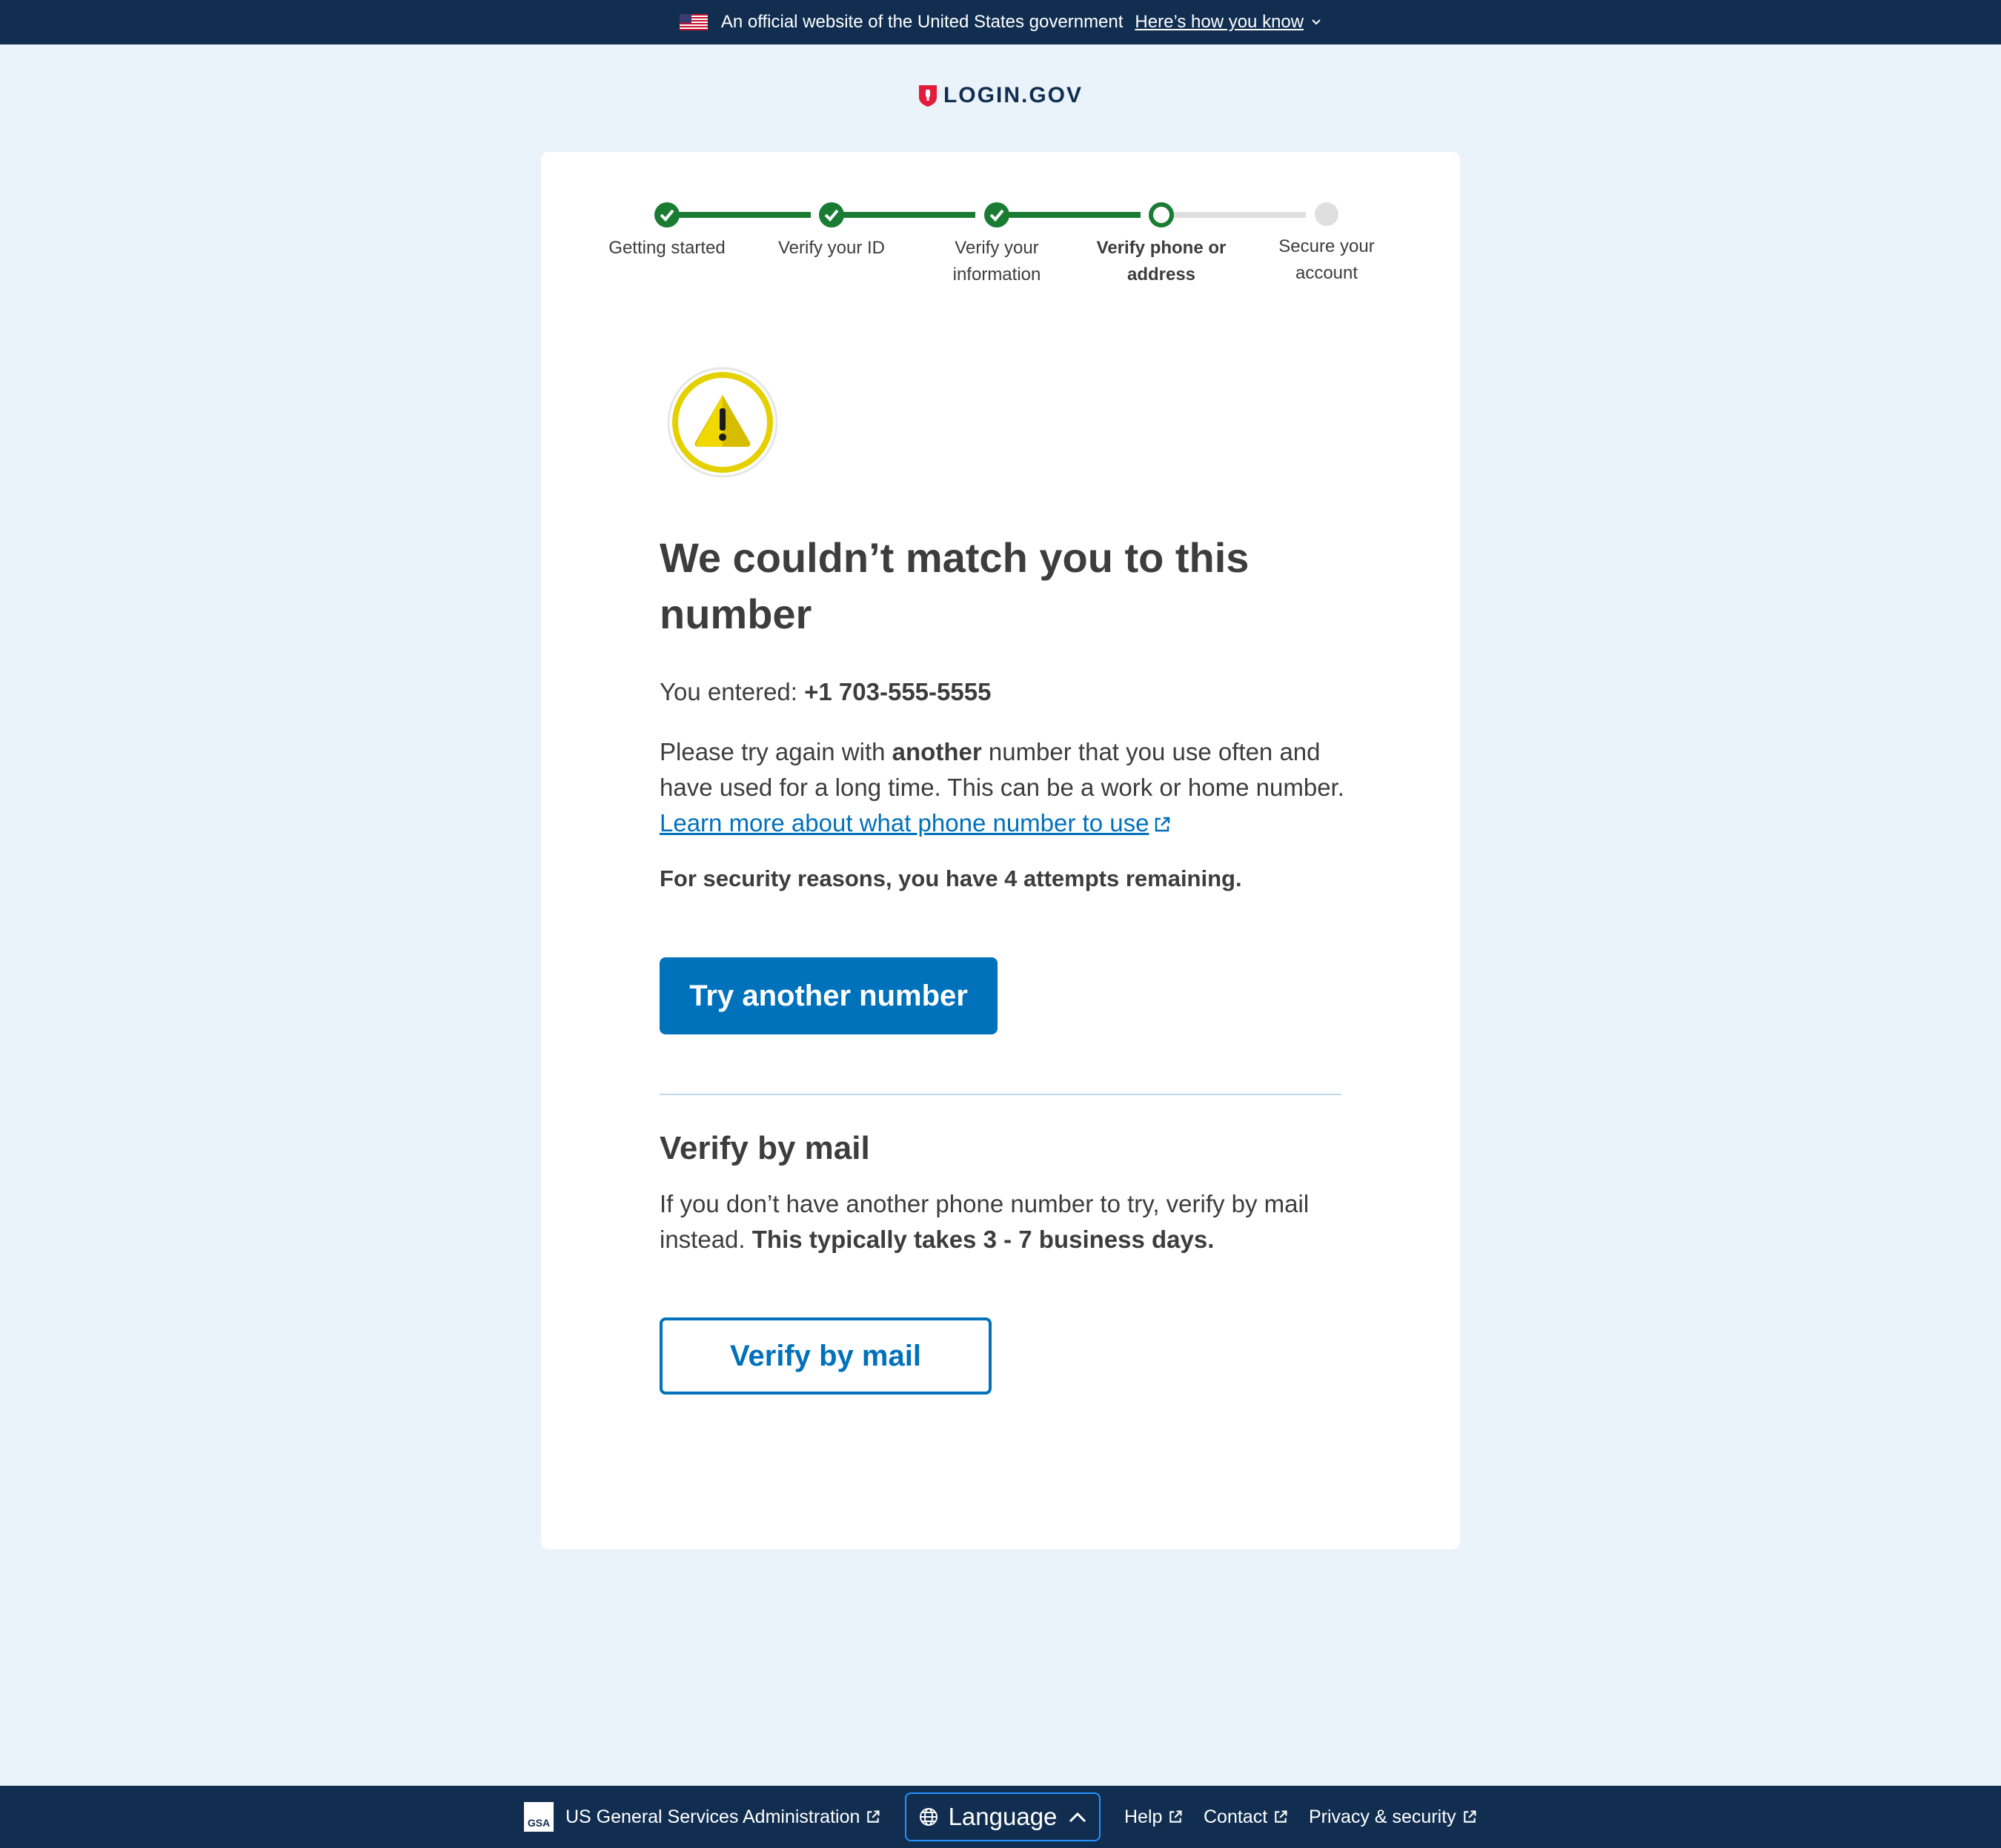 The height and width of the screenshot is (1848, 2001). I want to click on step-label: Secure your account, so click(1327, 260).